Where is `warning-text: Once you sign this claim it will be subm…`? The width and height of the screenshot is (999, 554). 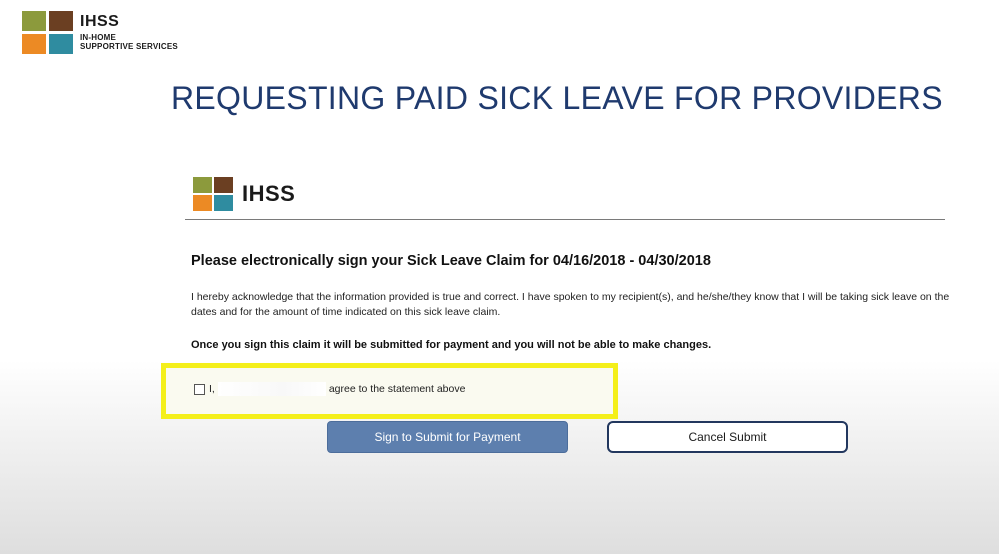 warning-text: Once you sign this claim it will be subm… is located at coordinates (451, 345).